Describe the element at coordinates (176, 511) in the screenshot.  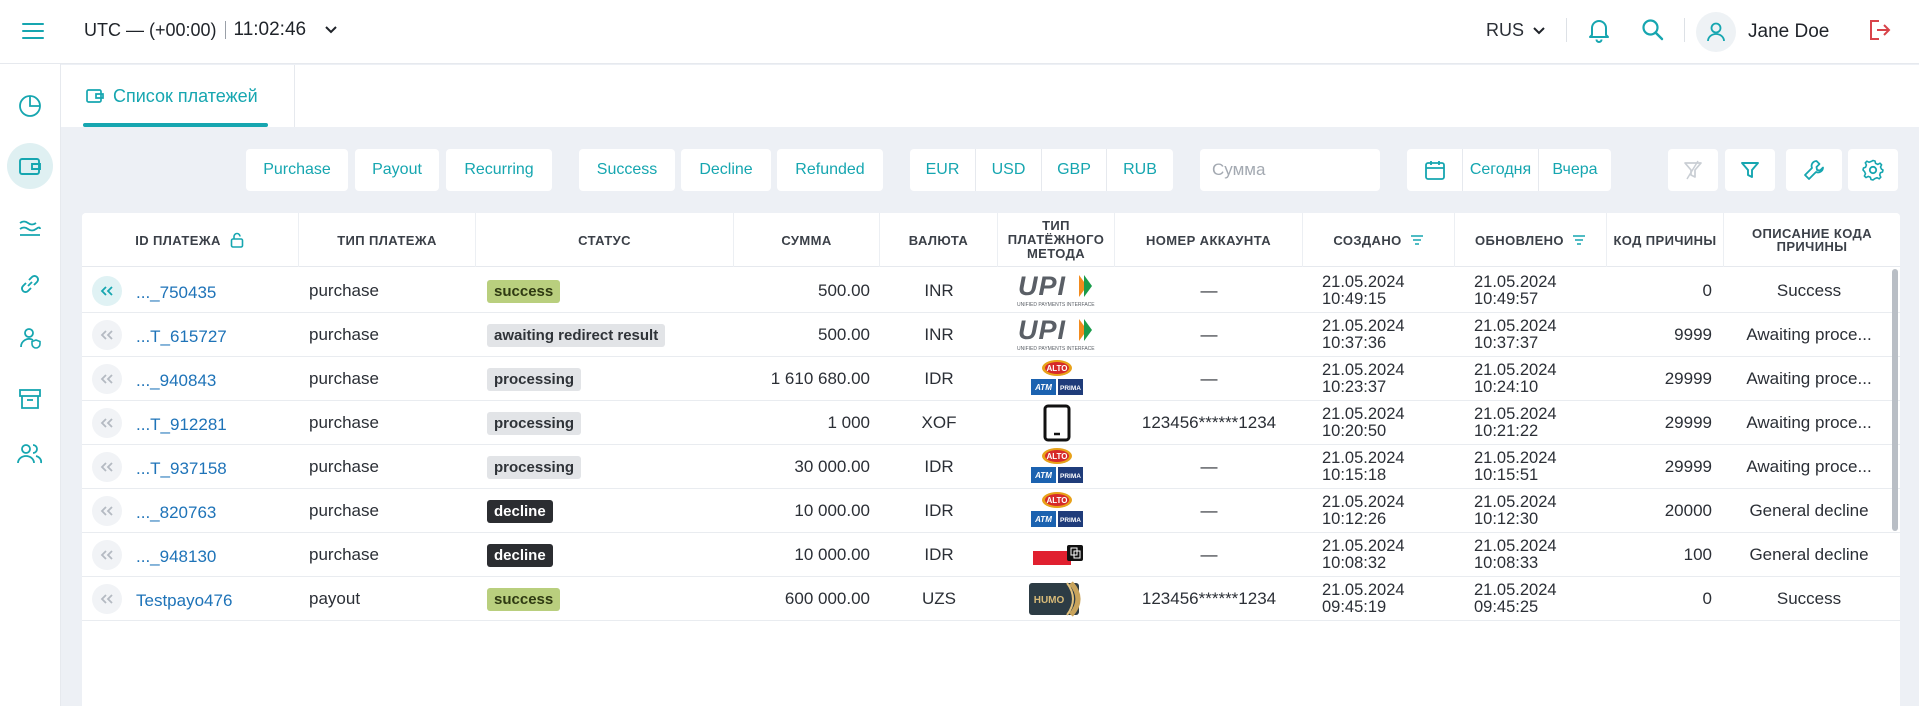
I see `payment-id-link: ..._820763` at that location.